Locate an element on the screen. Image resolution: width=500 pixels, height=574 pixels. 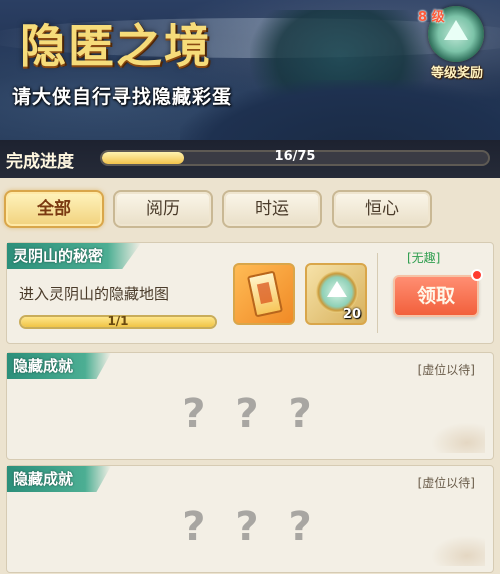
reward-item is located at coordinates (264, 294).